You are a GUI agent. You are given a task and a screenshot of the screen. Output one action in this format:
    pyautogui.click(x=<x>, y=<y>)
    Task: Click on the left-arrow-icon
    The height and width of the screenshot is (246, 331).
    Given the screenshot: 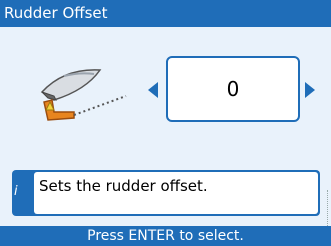 What is the action you would take?
    pyautogui.click(x=153, y=90)
    